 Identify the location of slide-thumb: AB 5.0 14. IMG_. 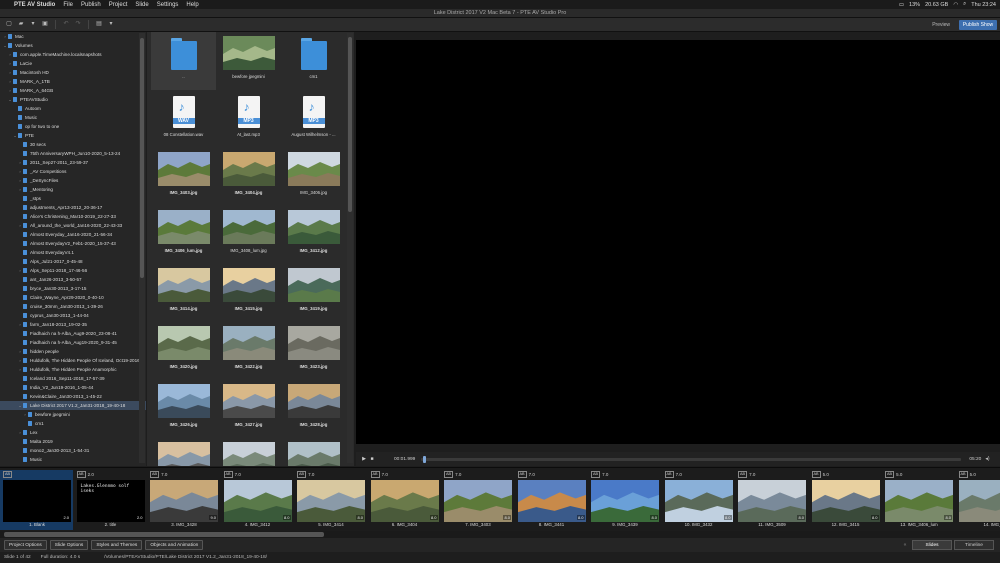
(978, 500).